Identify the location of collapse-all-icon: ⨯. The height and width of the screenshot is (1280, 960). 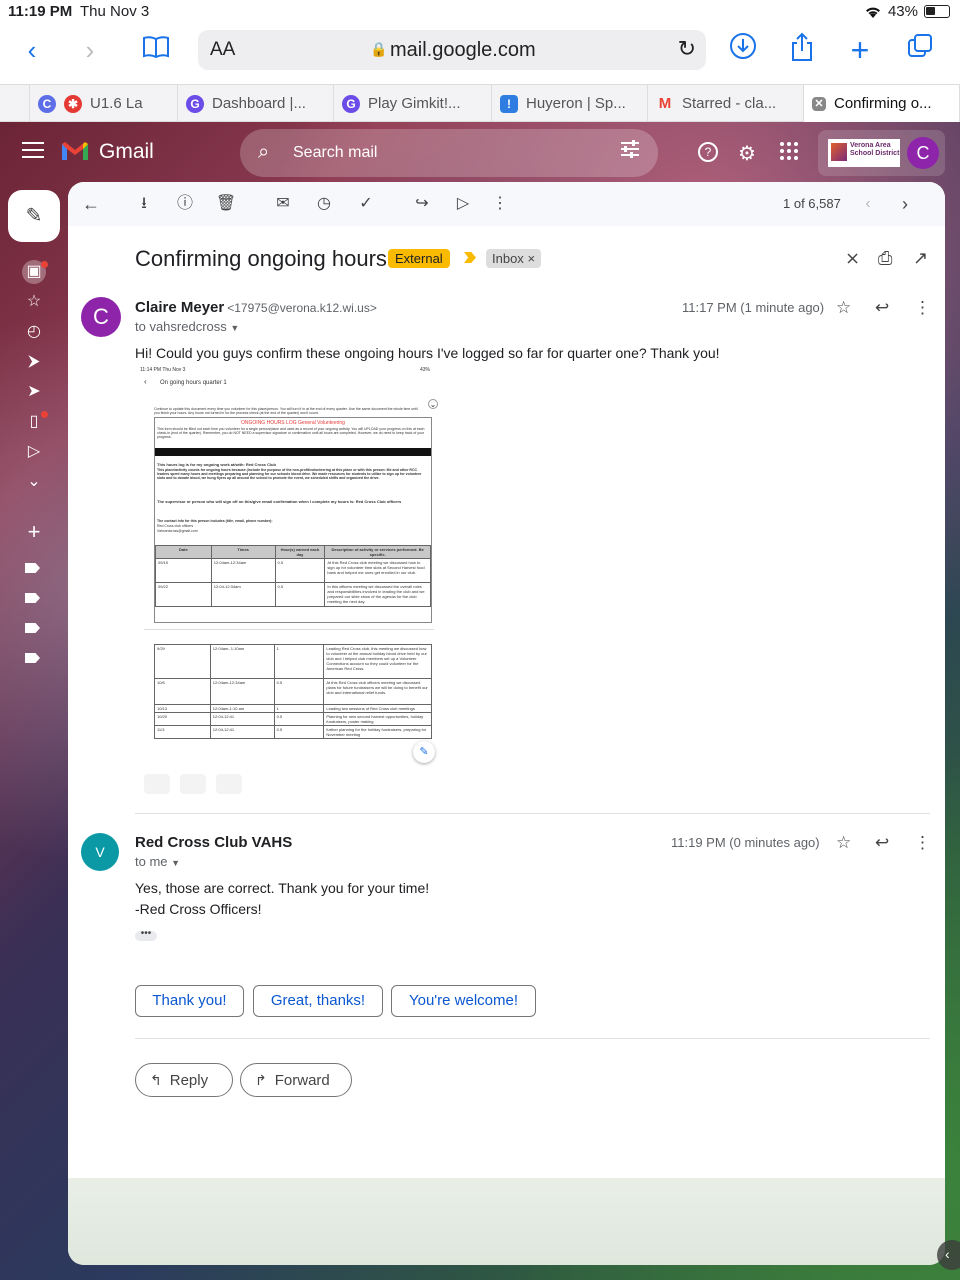
(852, 258).